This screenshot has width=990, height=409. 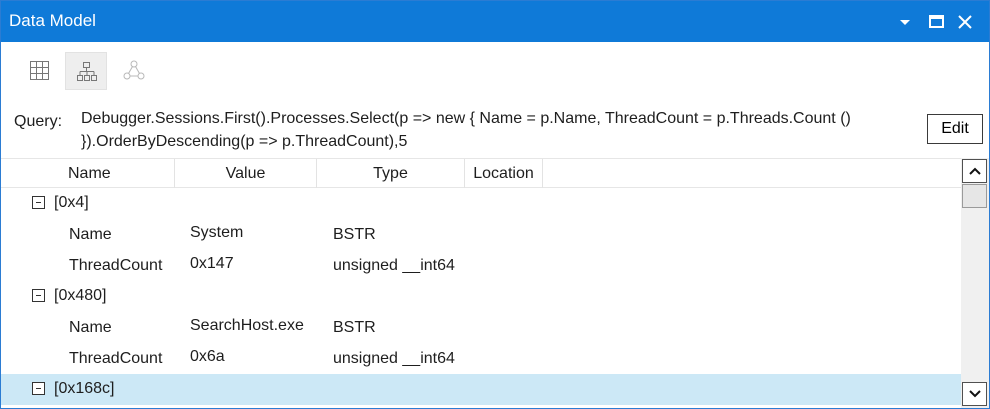 I want to click on column-header-type-label: Type, so click(x=390, y=173).